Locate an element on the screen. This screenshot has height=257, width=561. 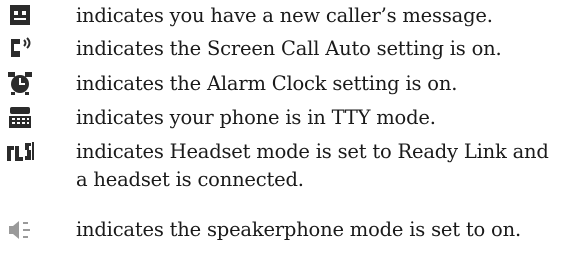
legend-text: indicates your phone is in TTY mode. is located at coordinates (256, 117).